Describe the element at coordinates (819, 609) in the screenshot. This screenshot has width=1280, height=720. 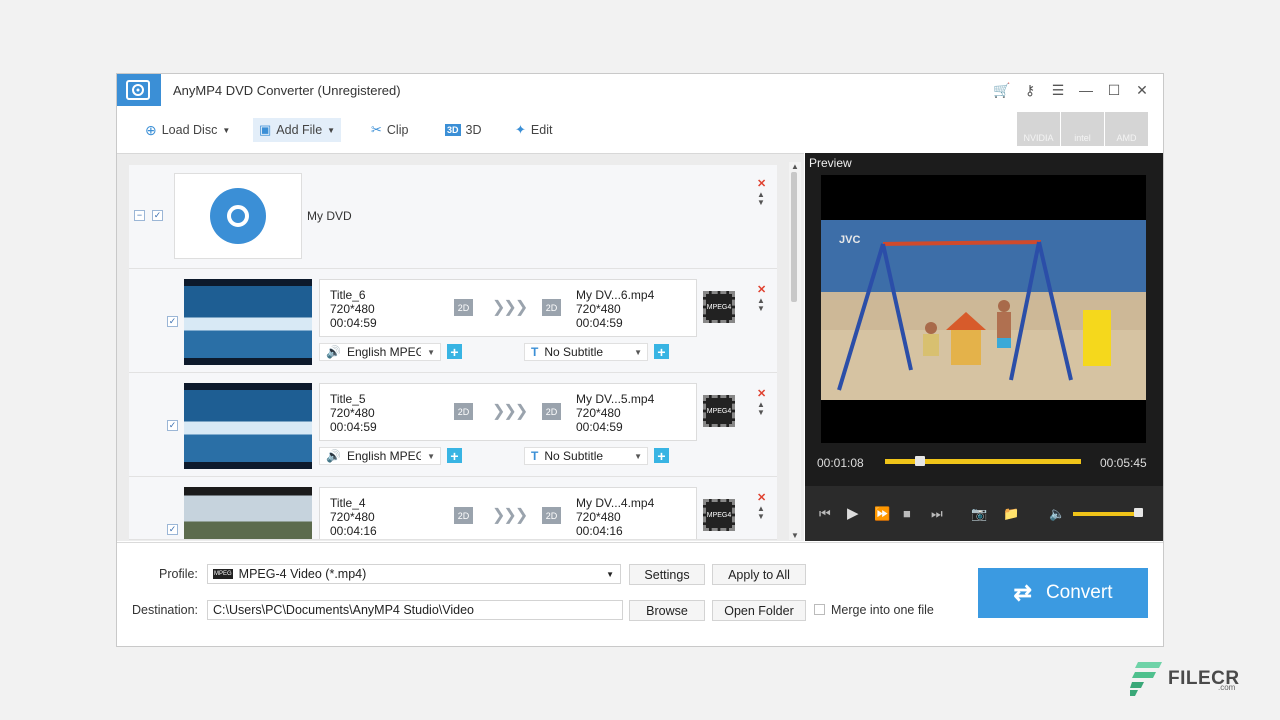
I see `merge-checkbox` at that location.